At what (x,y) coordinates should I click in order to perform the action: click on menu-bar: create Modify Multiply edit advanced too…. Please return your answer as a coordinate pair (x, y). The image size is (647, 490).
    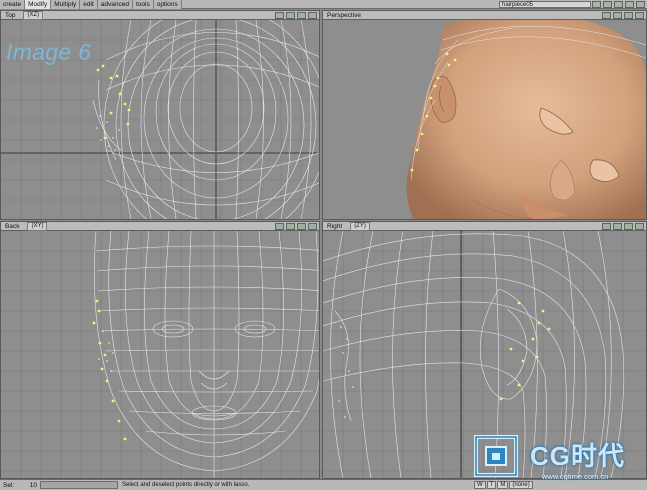
    Looking at the image, I should click on (323, 4).